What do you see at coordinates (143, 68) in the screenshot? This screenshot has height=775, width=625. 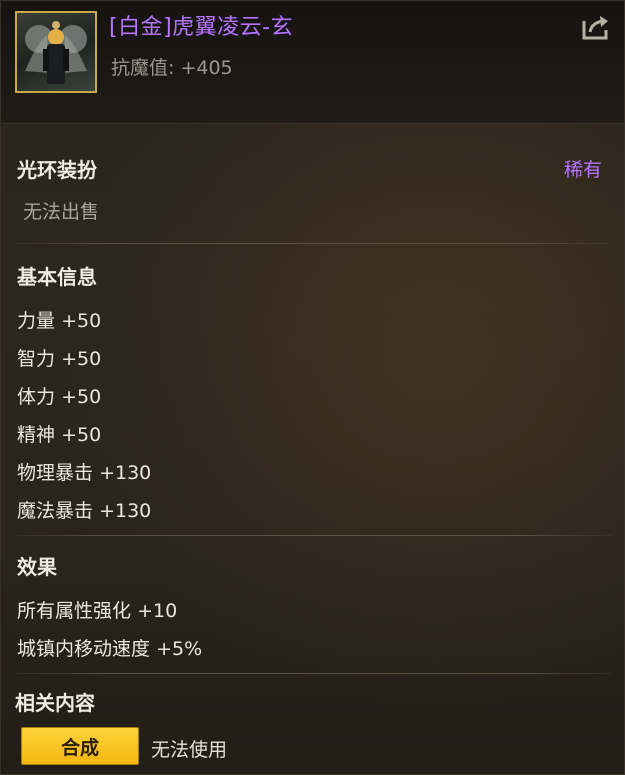 I see `resistance-label: 抗魔值:` at bounding box center [143, 68].